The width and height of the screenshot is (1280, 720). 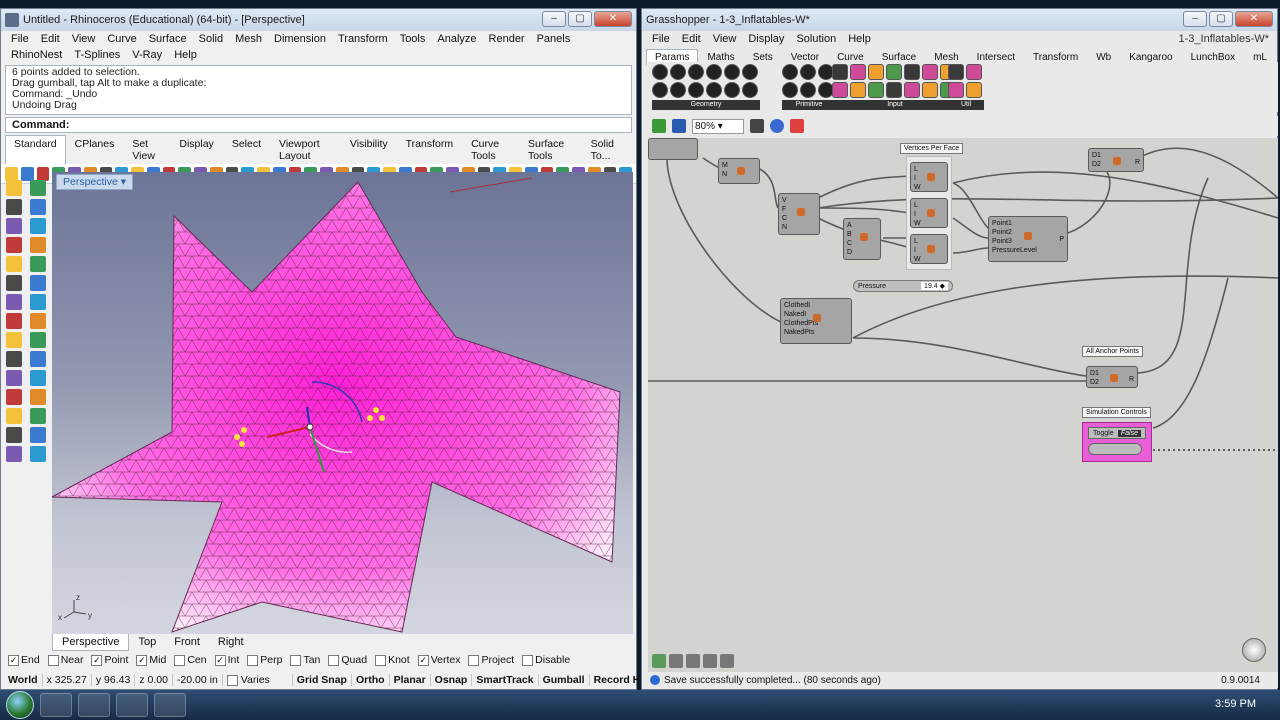 I want to click on gh-menu-help: Help, so click(x=859, y=39).